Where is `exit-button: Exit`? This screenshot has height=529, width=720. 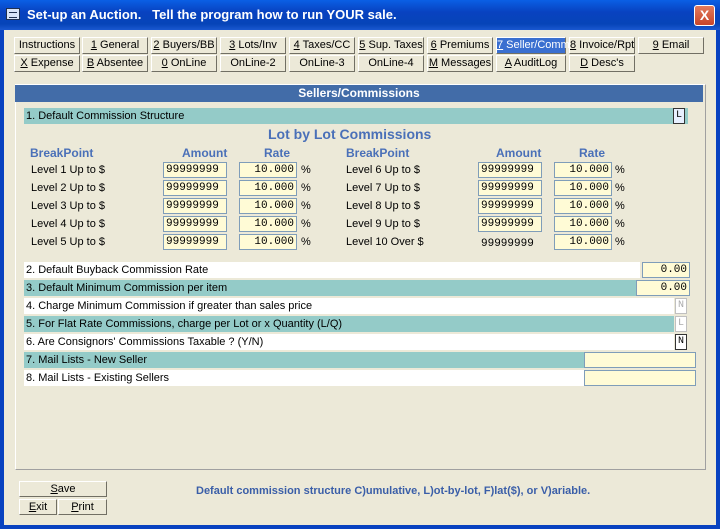 exit-button: Exit is located at coordinates (38, 507).